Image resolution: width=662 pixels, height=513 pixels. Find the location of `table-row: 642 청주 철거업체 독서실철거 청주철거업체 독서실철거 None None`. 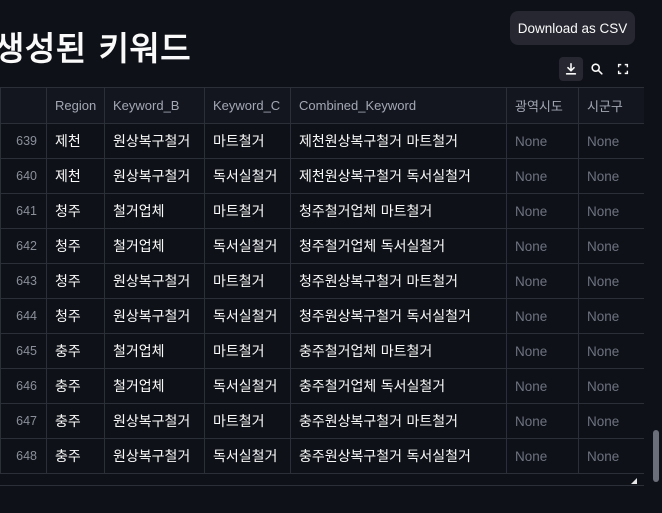

table-row: 642 청주 철거업체 독서실철거 청주철거업체 독서실철거 None None is located at coordinates (322, 246).